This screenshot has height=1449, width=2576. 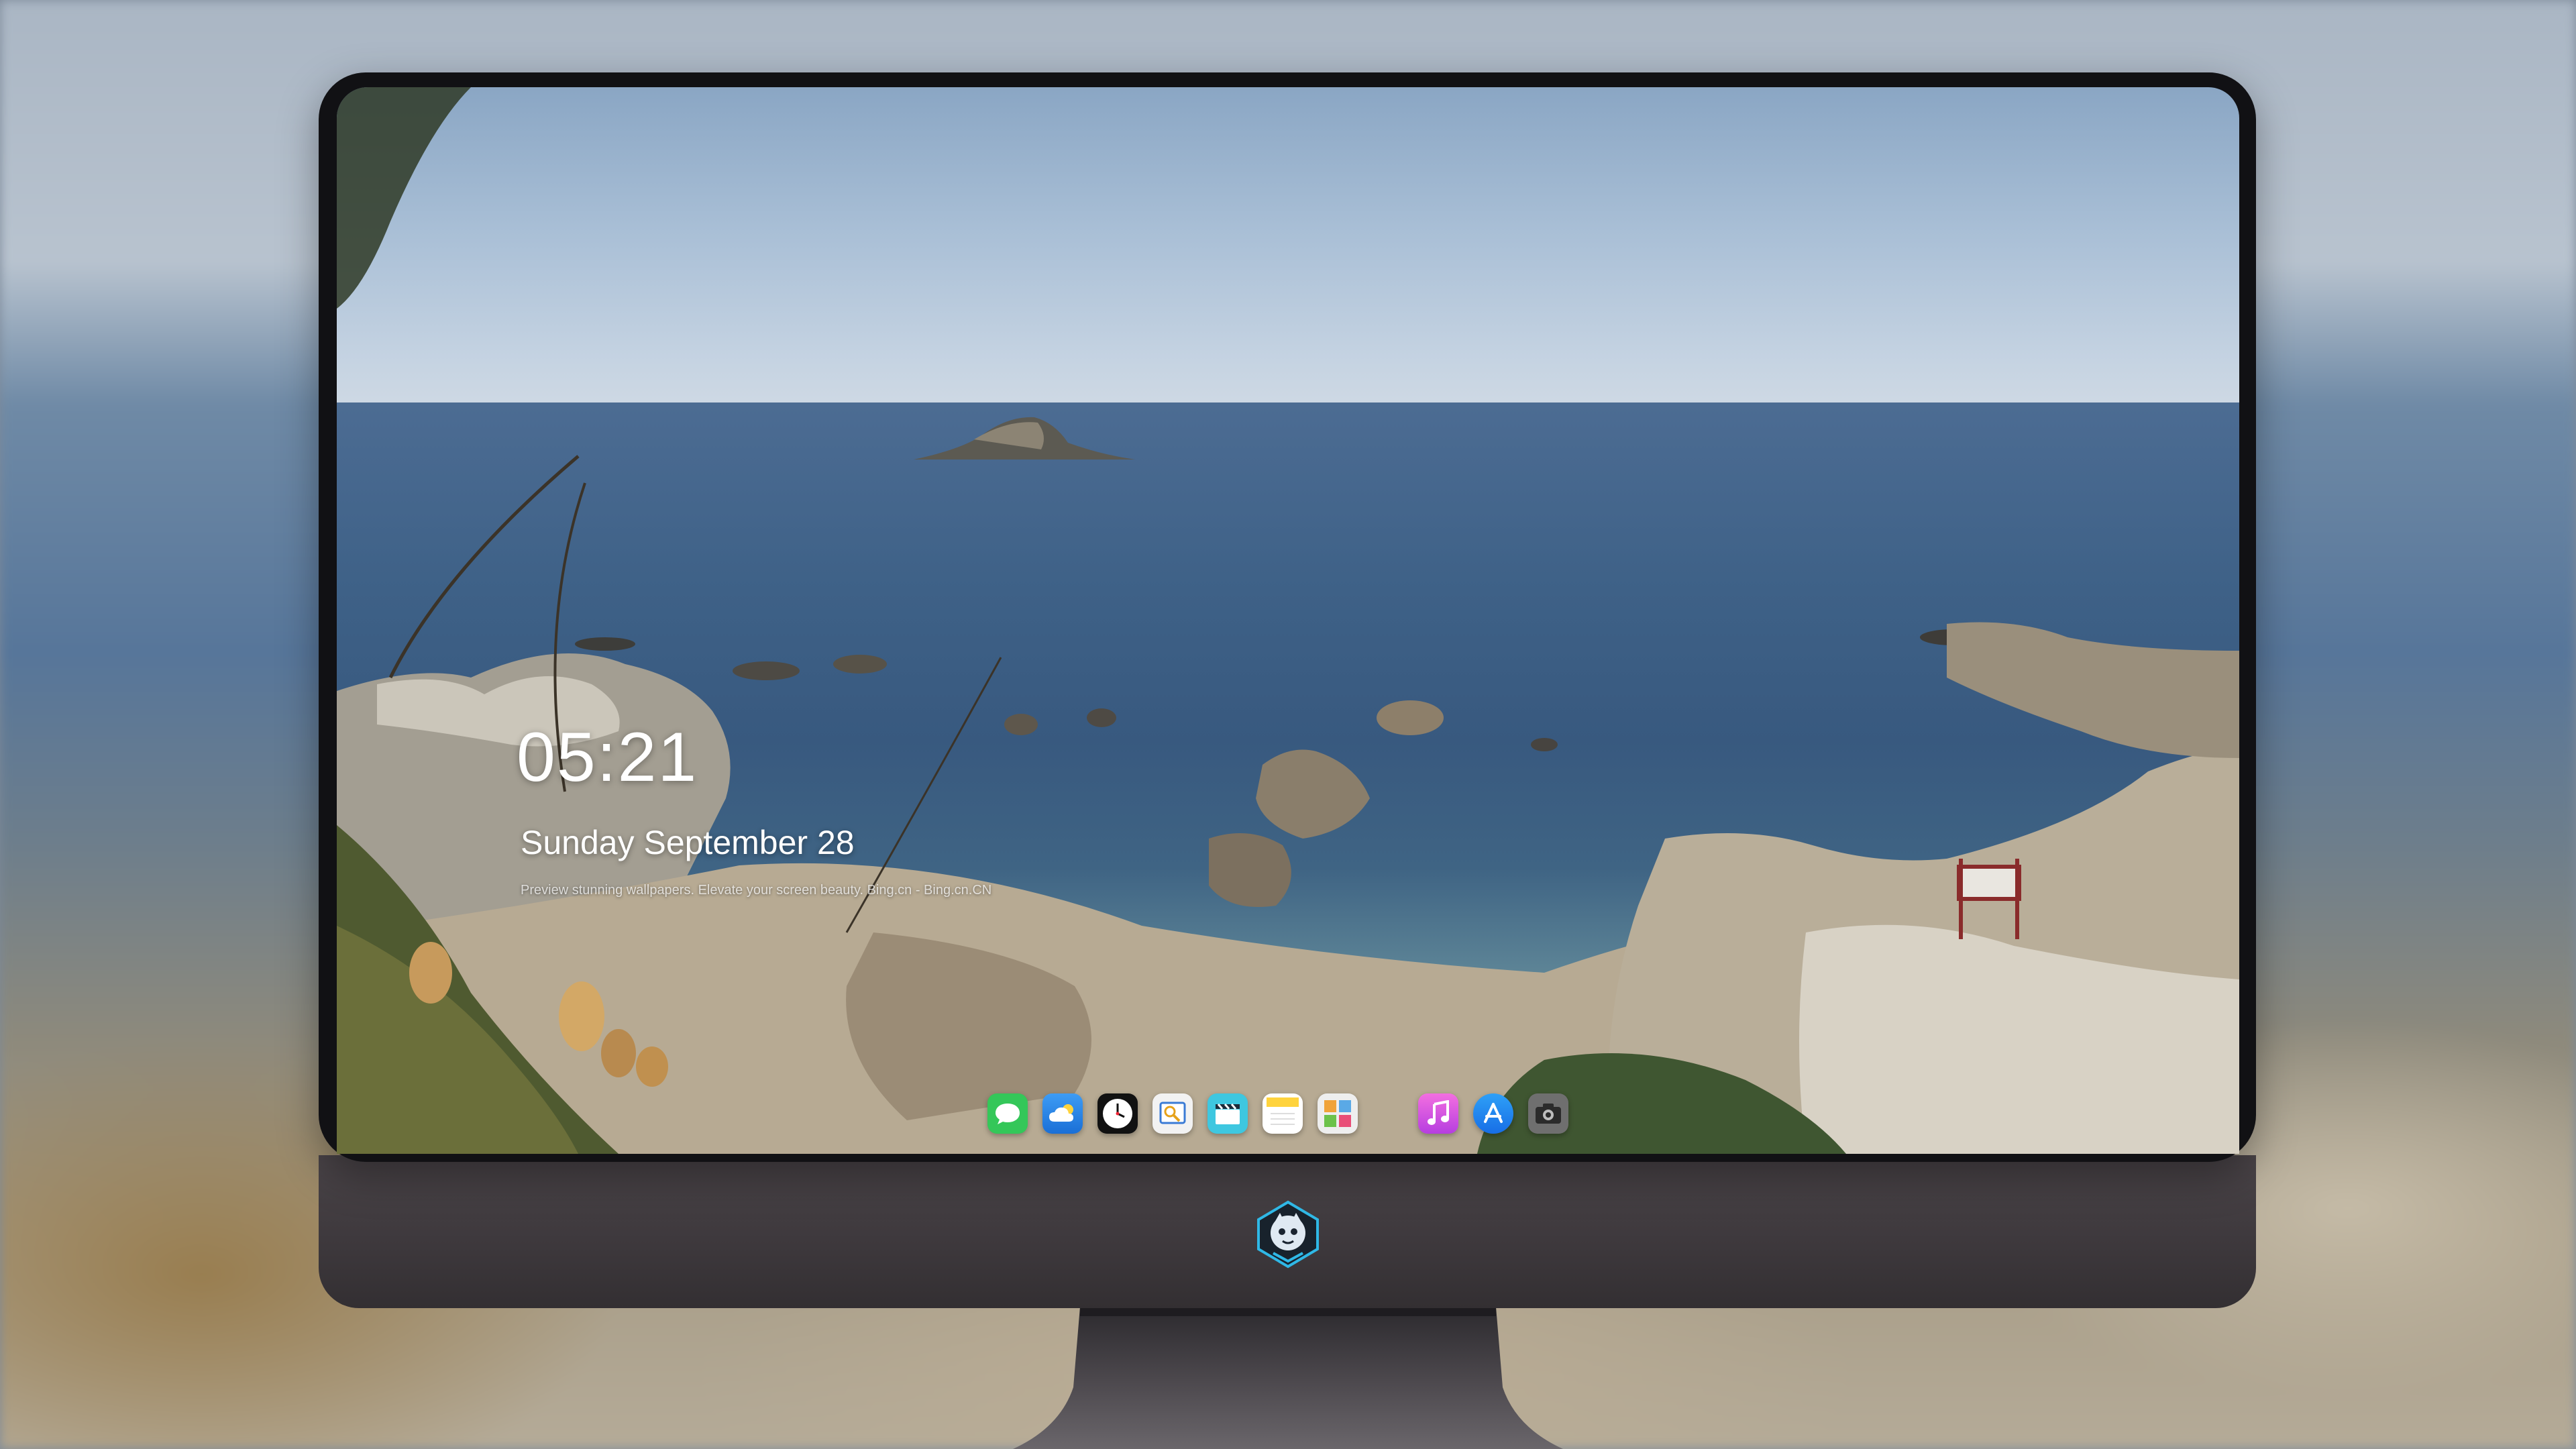 What do you see at coordinates (688, 842) in the screenshot?
I see `lockscreen-date: Sunday September 28` at bounding box center [688, 842].